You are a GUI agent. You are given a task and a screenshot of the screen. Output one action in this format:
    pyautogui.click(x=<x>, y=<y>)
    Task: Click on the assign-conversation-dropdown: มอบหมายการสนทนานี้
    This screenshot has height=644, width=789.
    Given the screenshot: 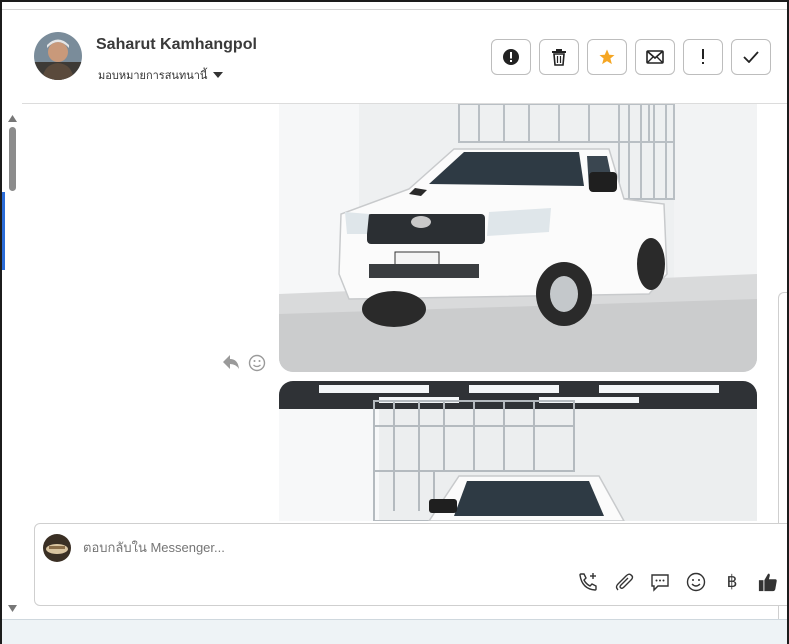 What is the action you would take?
    pyautogui.click(x=161, y=75)
    